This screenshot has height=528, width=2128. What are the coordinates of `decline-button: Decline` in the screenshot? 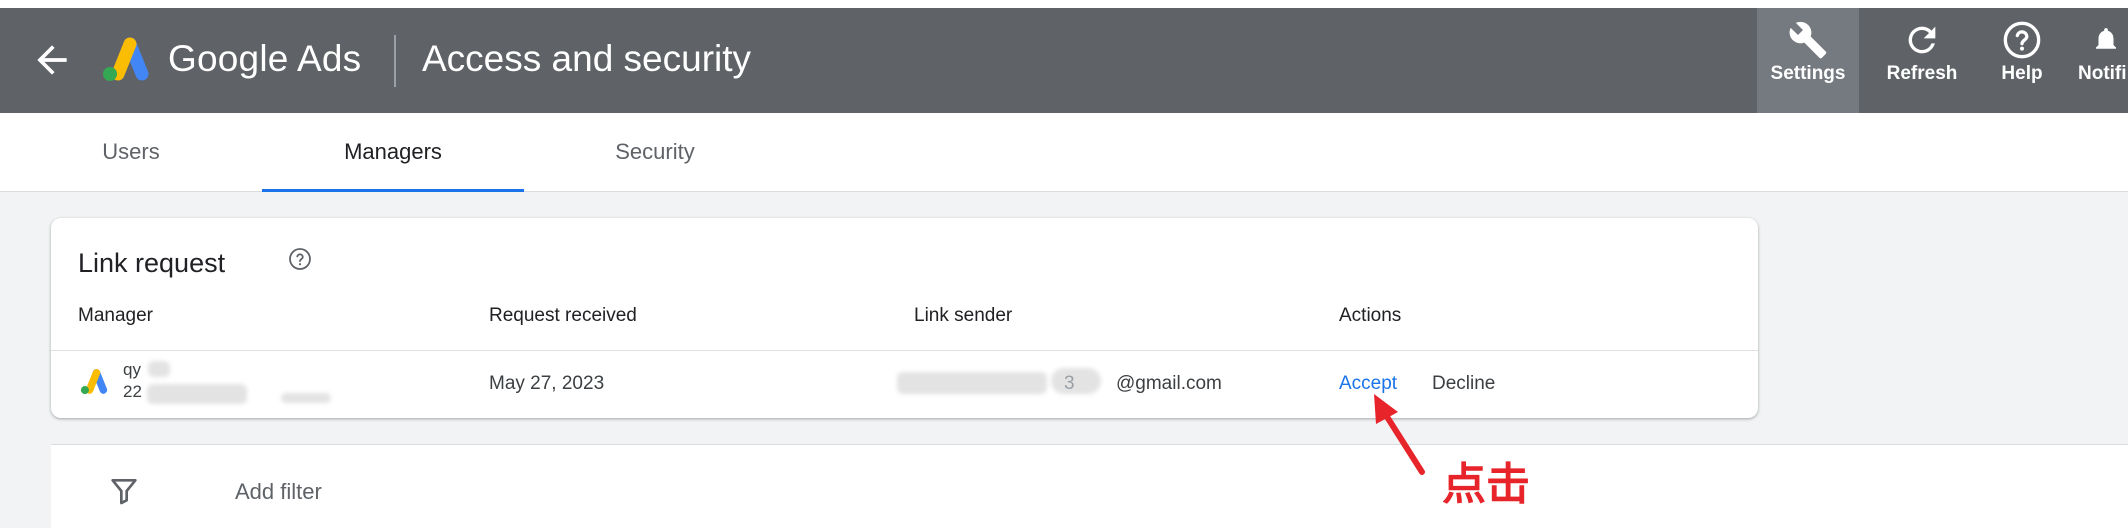 It's located at (1463, 384).